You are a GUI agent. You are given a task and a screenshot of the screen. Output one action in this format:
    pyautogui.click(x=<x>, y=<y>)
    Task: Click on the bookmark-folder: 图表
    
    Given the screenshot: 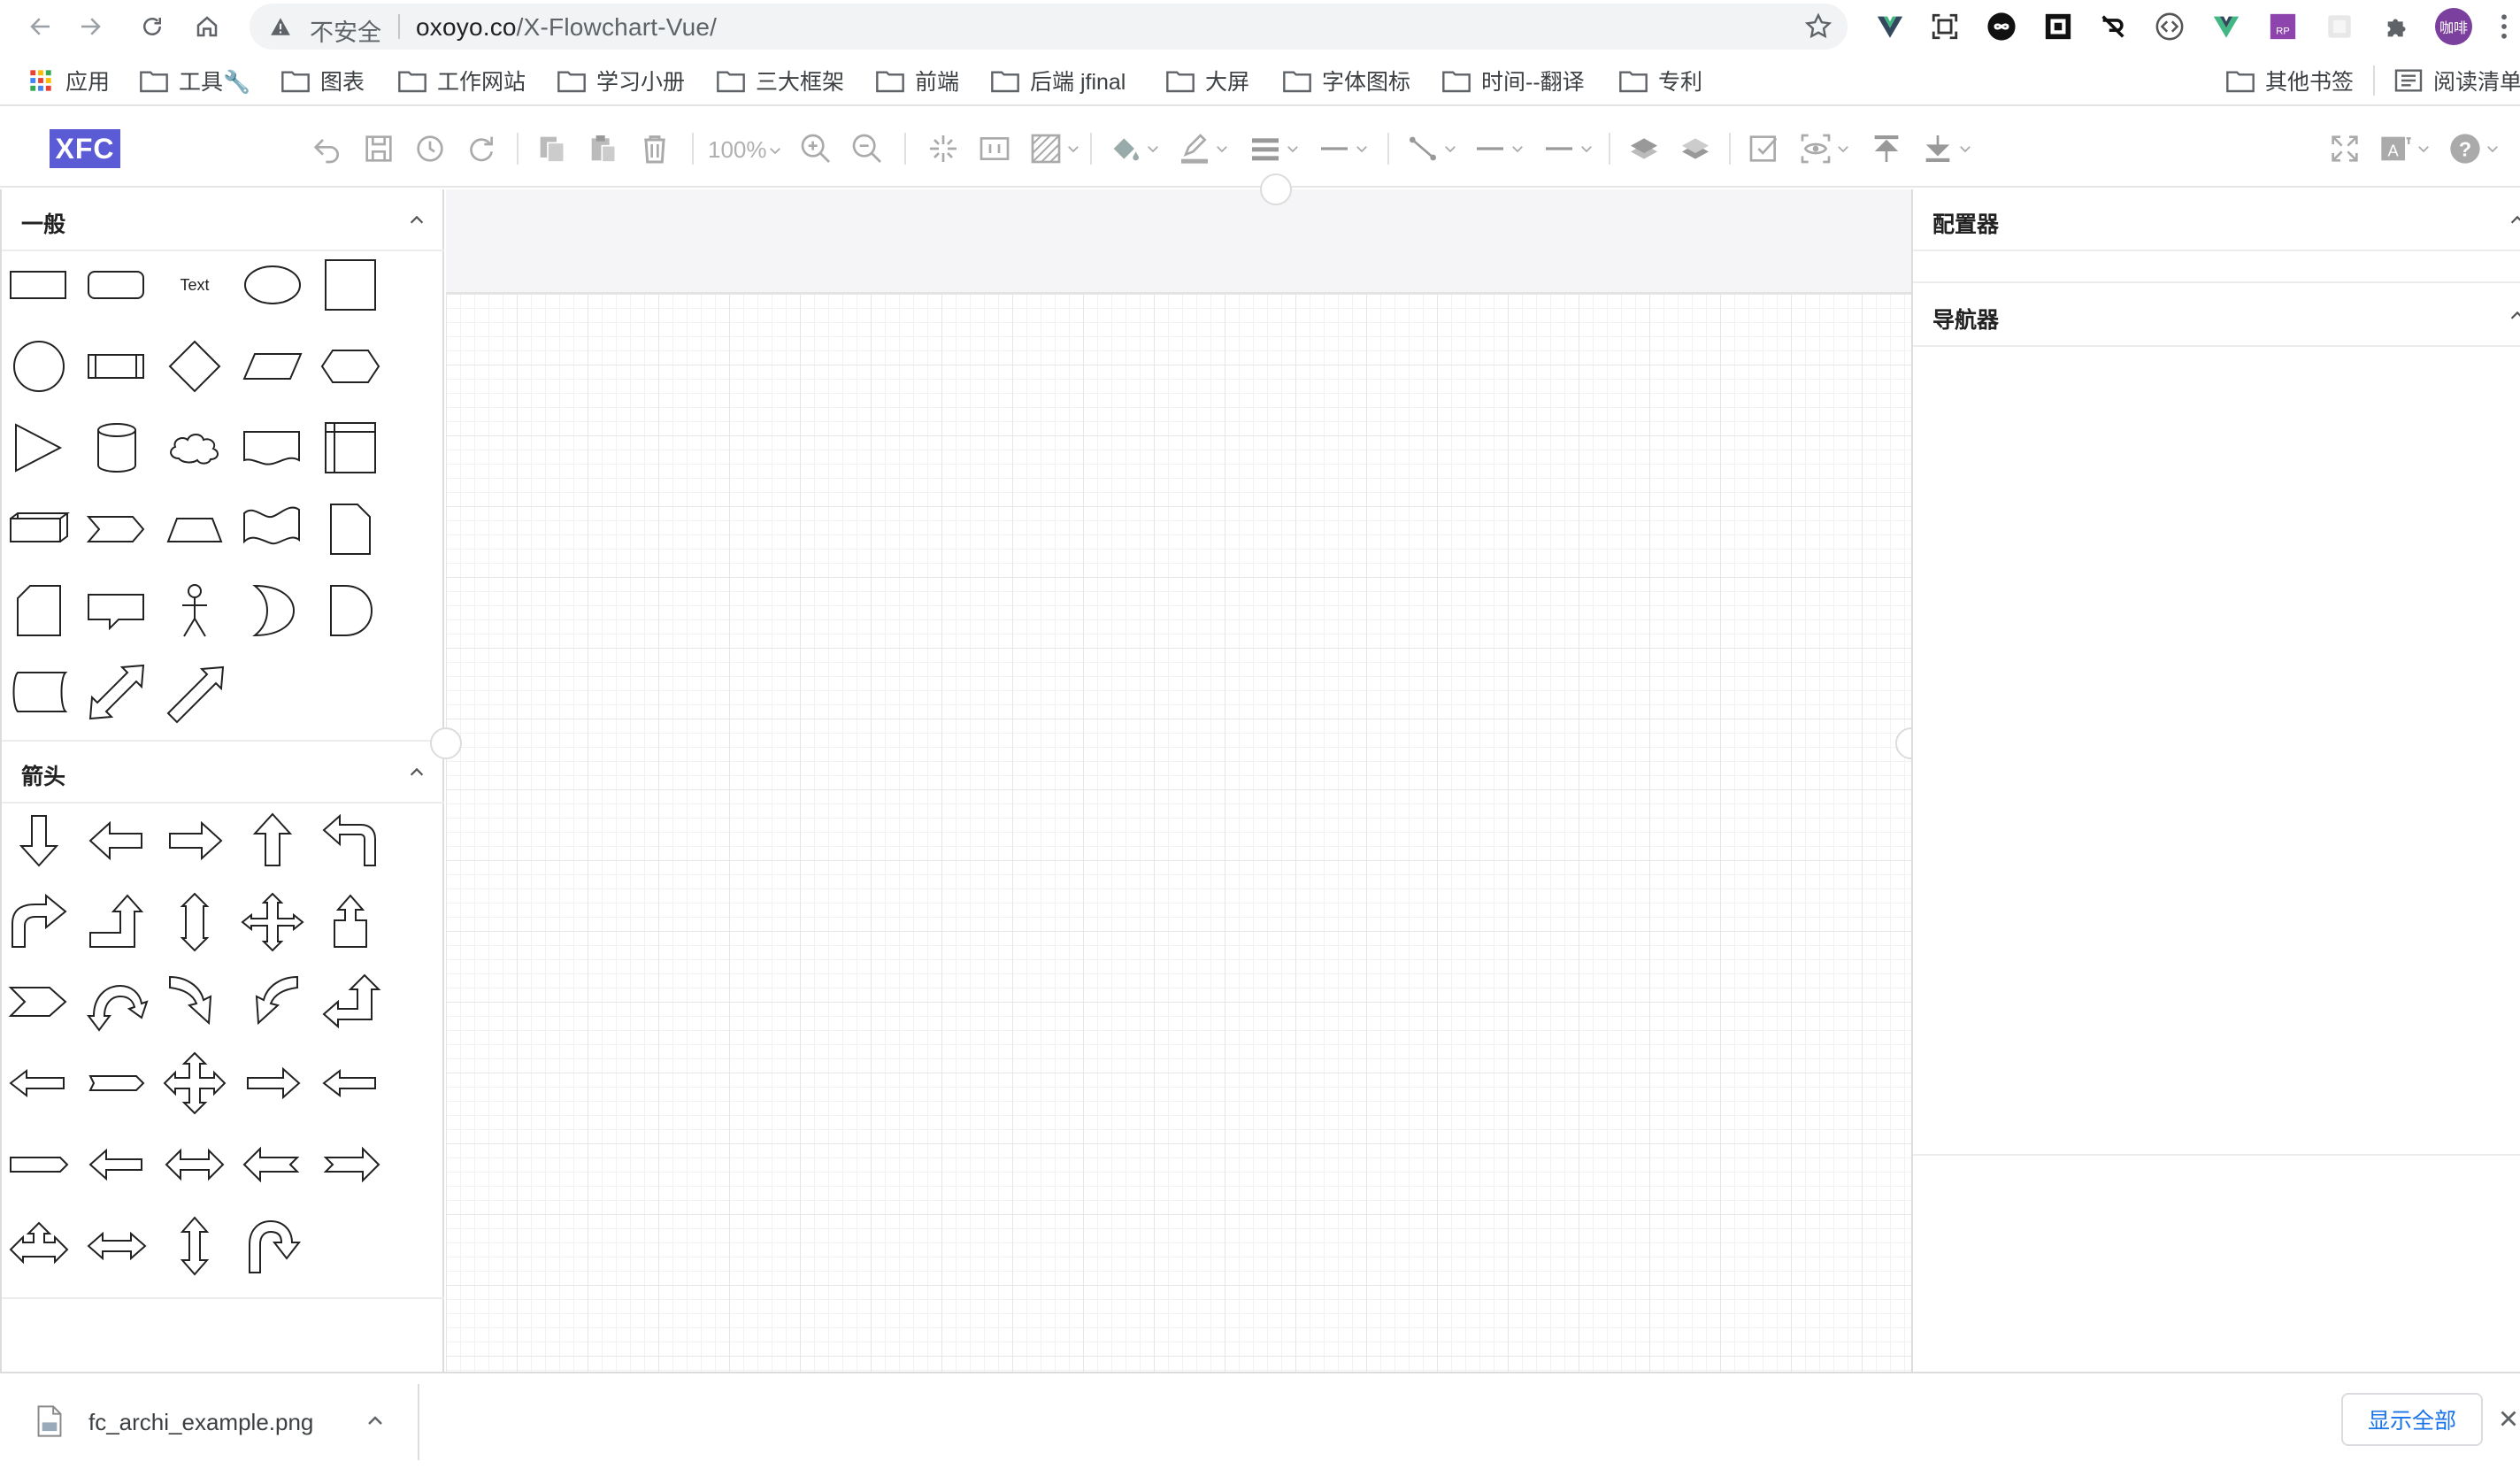 What is the action you would take?
    pyautogui.click(x=323, y=80)
    